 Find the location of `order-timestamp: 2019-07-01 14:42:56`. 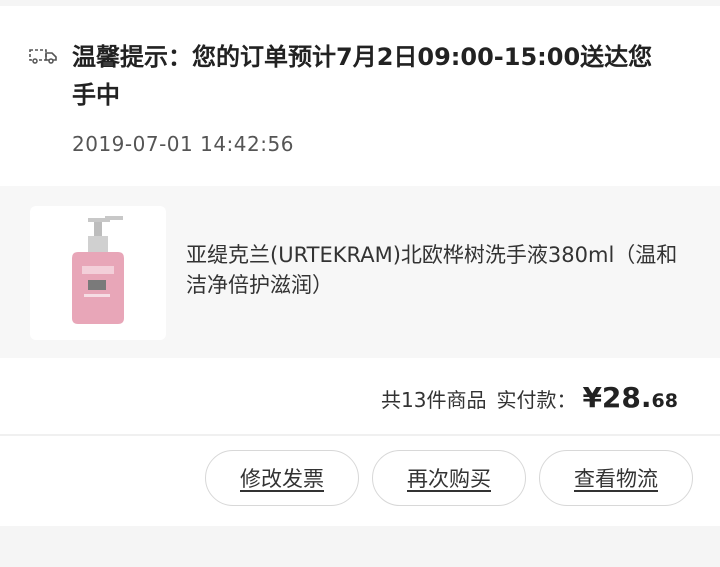

order-timestamp: 2019-07-01 14:42:56 is located at coordinates (183, 144).